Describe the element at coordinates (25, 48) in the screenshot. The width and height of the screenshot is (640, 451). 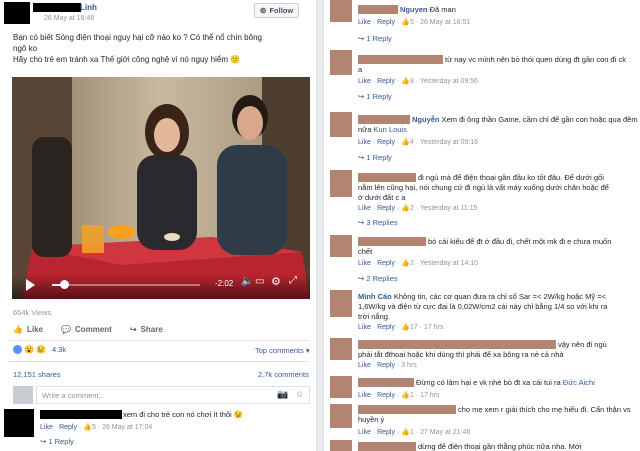
I see `post-text-line: ngô ko` at that location.